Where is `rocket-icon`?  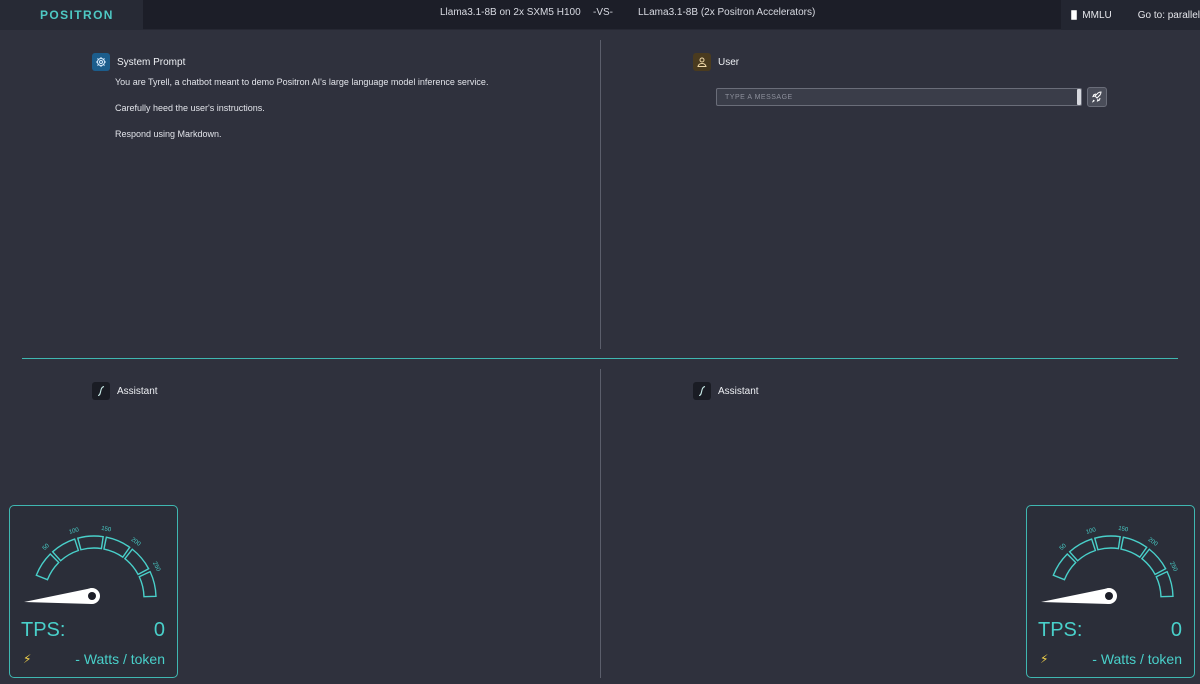
rocket-icon is located at coordinates (1096, 97).